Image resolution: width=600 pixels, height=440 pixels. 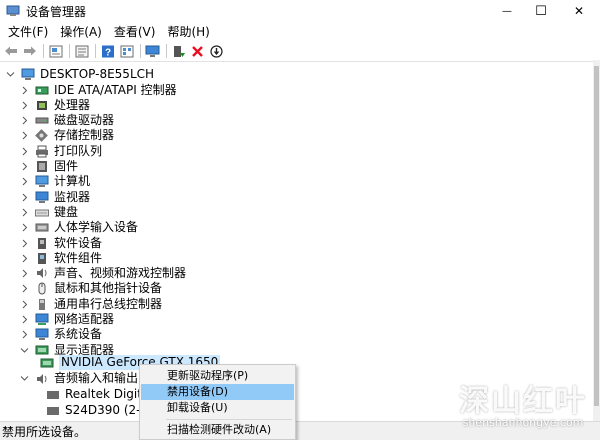 I want to click on show-all-icon, so click(x=81, y=51).